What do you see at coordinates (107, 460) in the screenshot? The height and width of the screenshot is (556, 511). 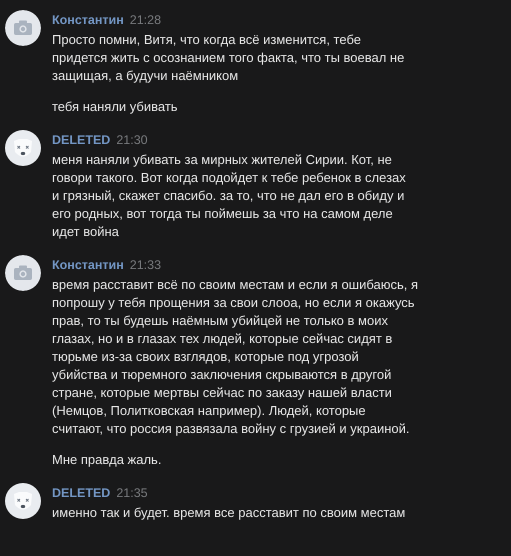 I see `message-text: Мне правда жаль.` at bounding box center [107, 460].